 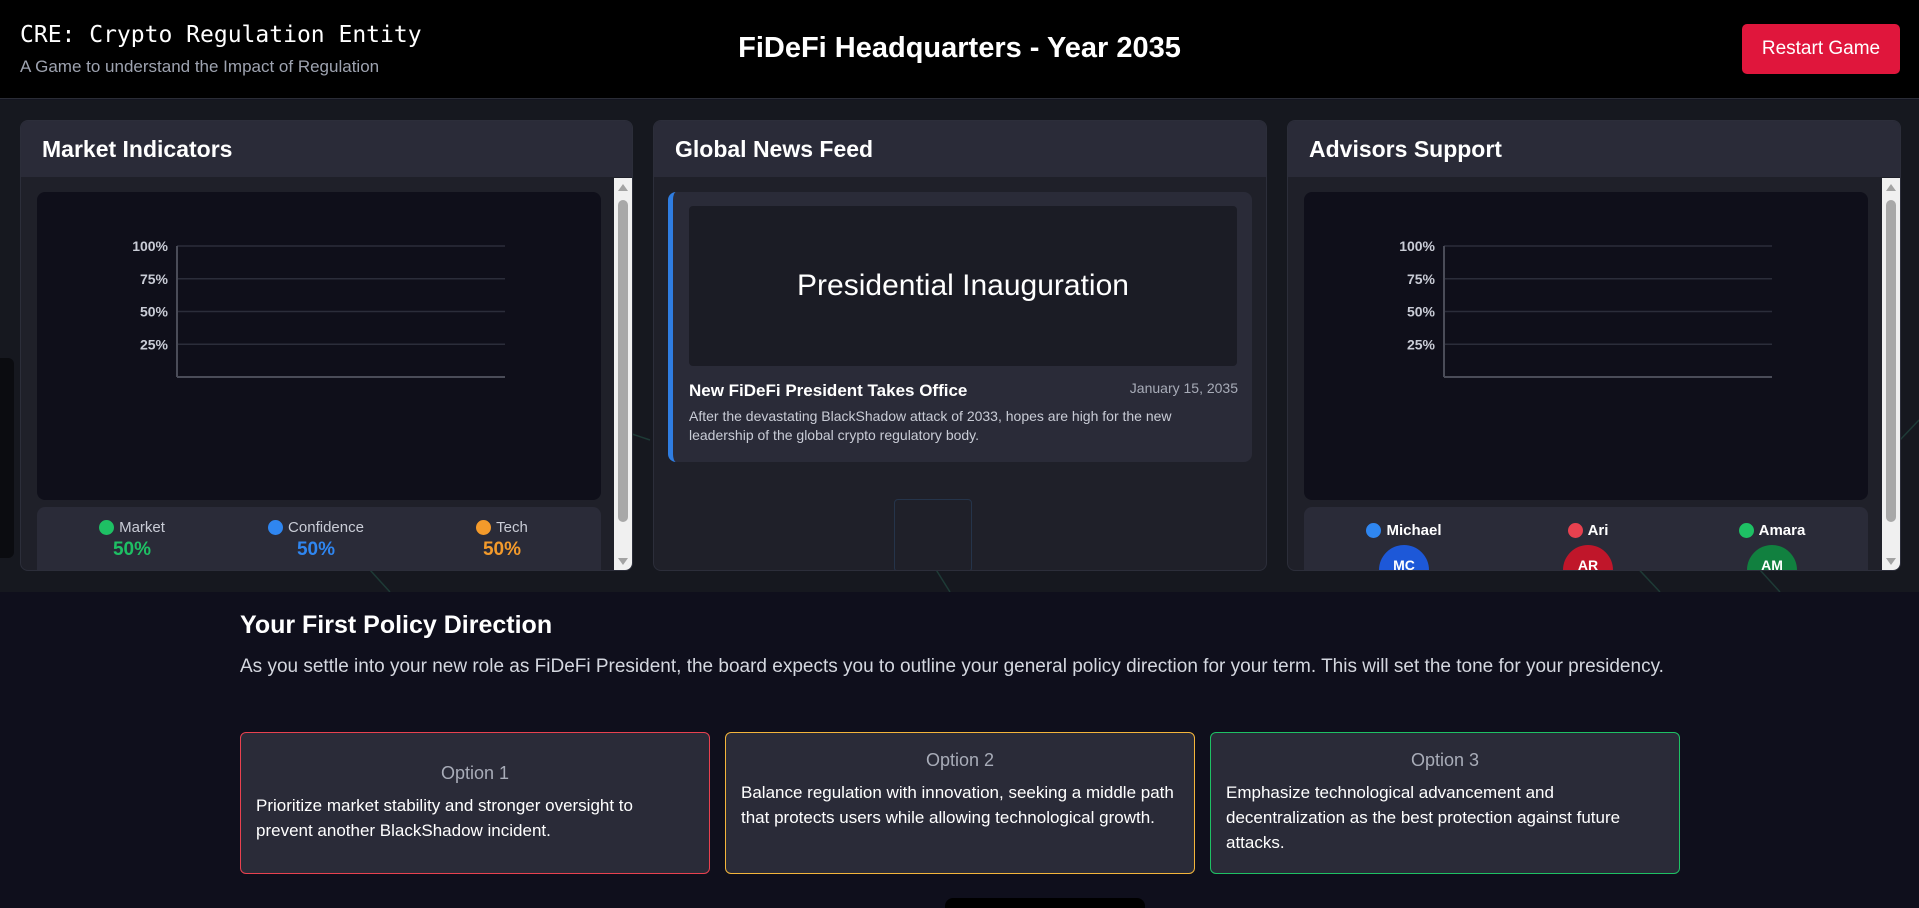 I want to click on advisor-amara: Amara AM, so click(x=1772, y=546).